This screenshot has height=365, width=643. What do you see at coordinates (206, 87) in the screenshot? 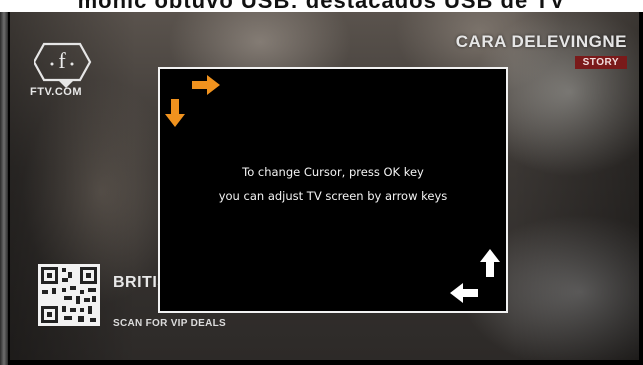
I see `arrow-right-icon` at bounding box center [206, 87].